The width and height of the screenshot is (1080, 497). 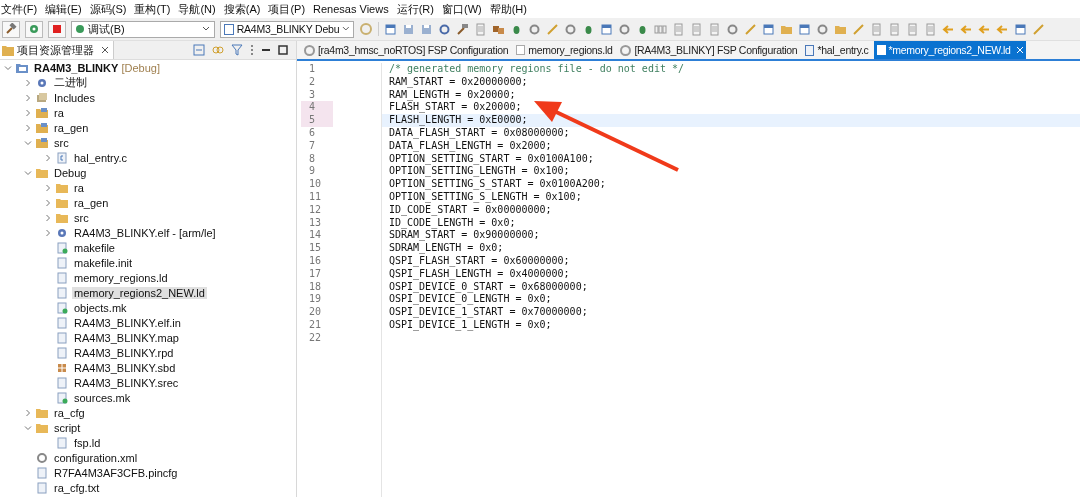 I want to click on menu-item: 重构(T), so click(x=152, y=9).